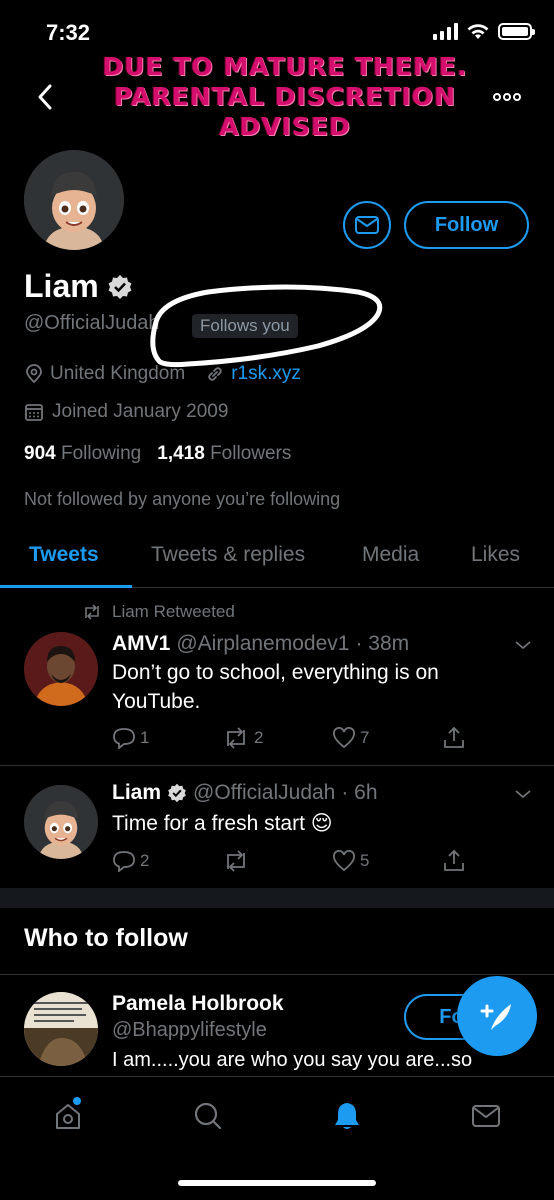 Image resolution: width=554 pixels, height=1200 pixels. What do you see at coordinates (285, 66) in the screenshot?
I see `warning-line: DUE TO MATURE THEME.` at bounding box center [285, 66].